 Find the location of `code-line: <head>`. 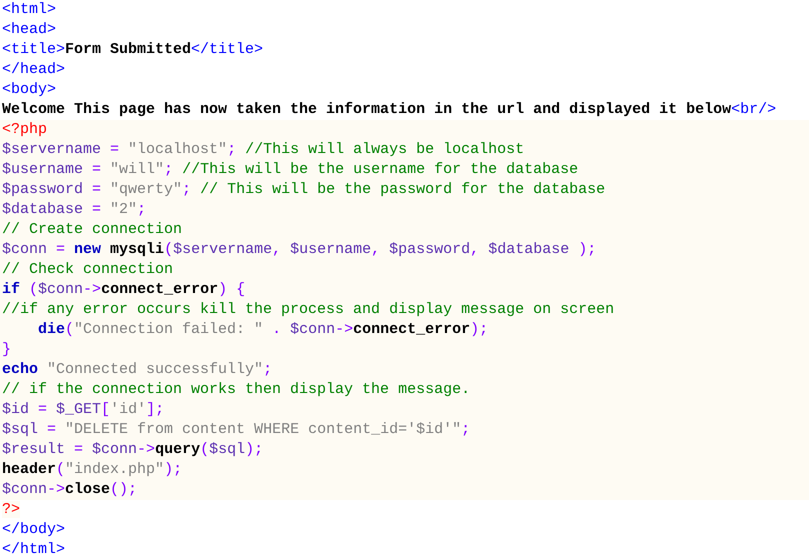

code-line: <head> is located at coordinates (28, 30).